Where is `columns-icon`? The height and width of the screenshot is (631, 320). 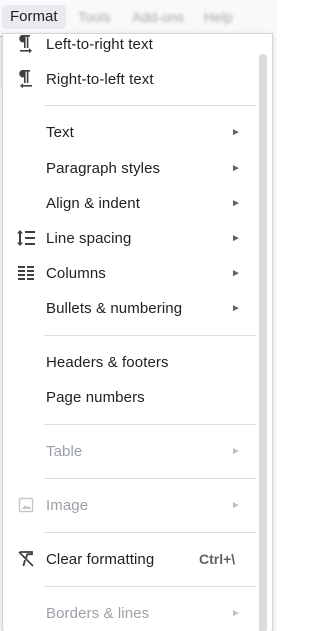
columns-icon is located at coordinates (26, 273).